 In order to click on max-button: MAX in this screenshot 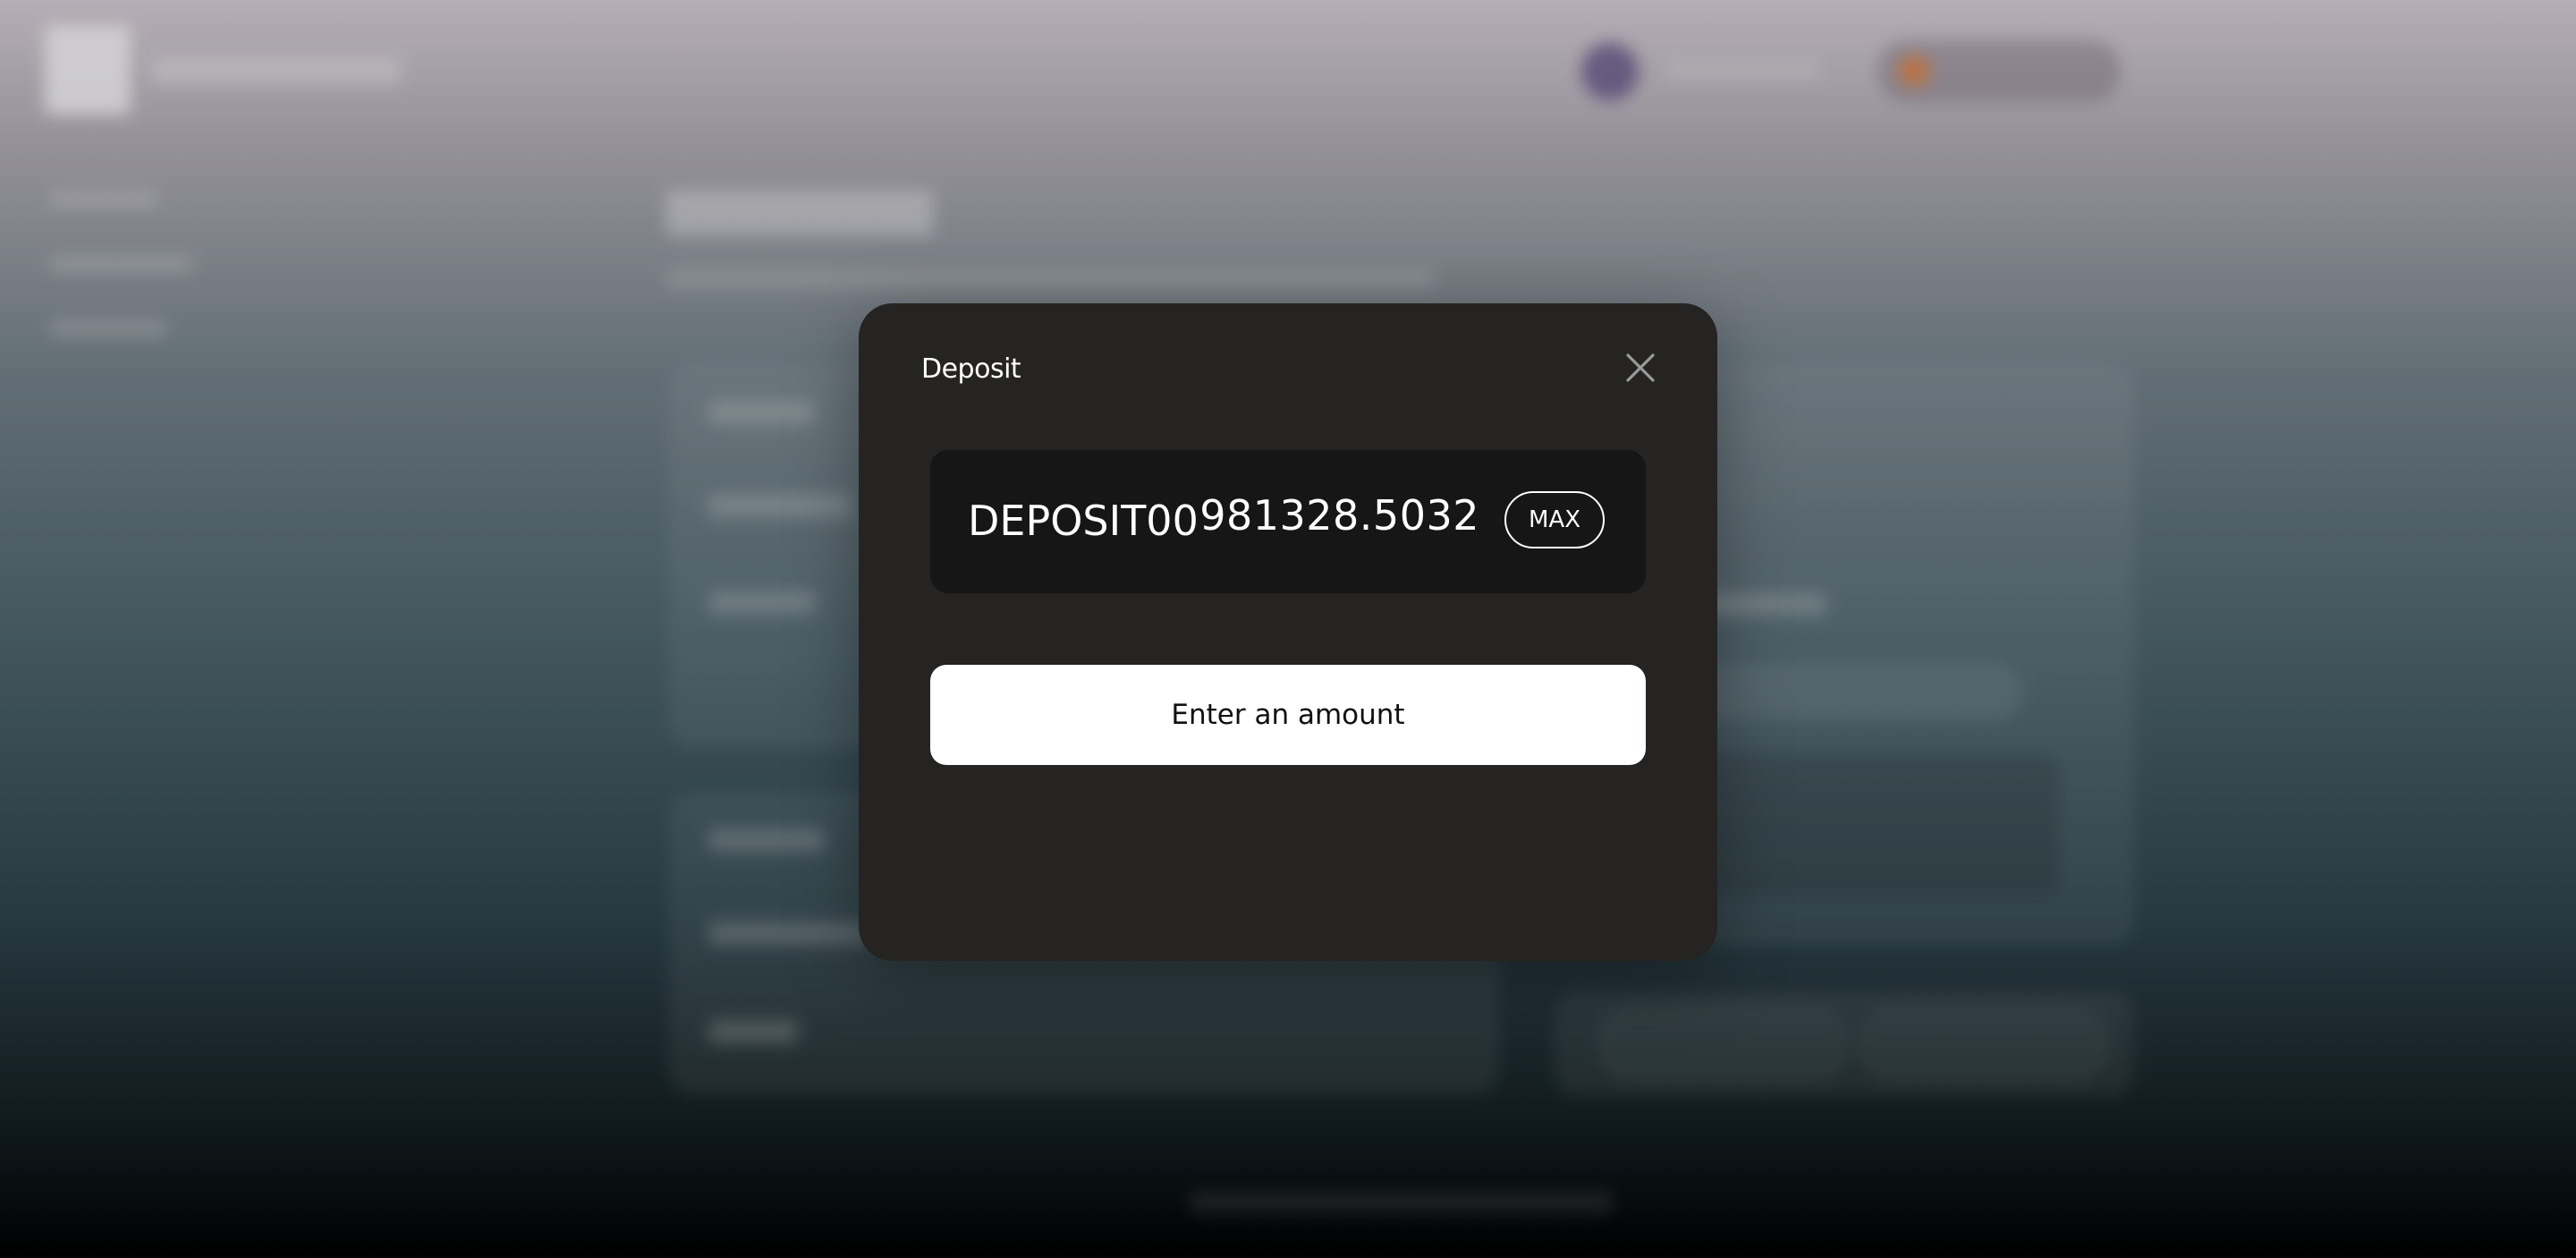, I will do `click(1554, 519)`.